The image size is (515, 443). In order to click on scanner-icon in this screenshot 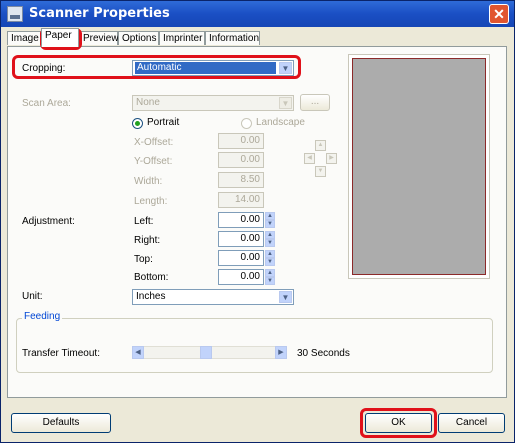, I will do `click(15, 14)`.